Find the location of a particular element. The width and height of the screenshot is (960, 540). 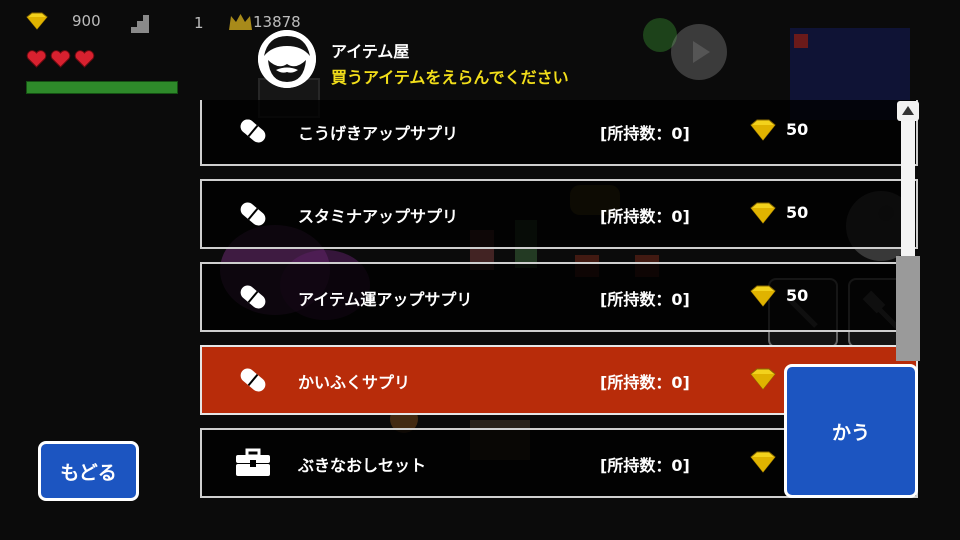

list-item: アイテム運アップサプリ [所持数：0] 50 is located at coordinates (559, 297).